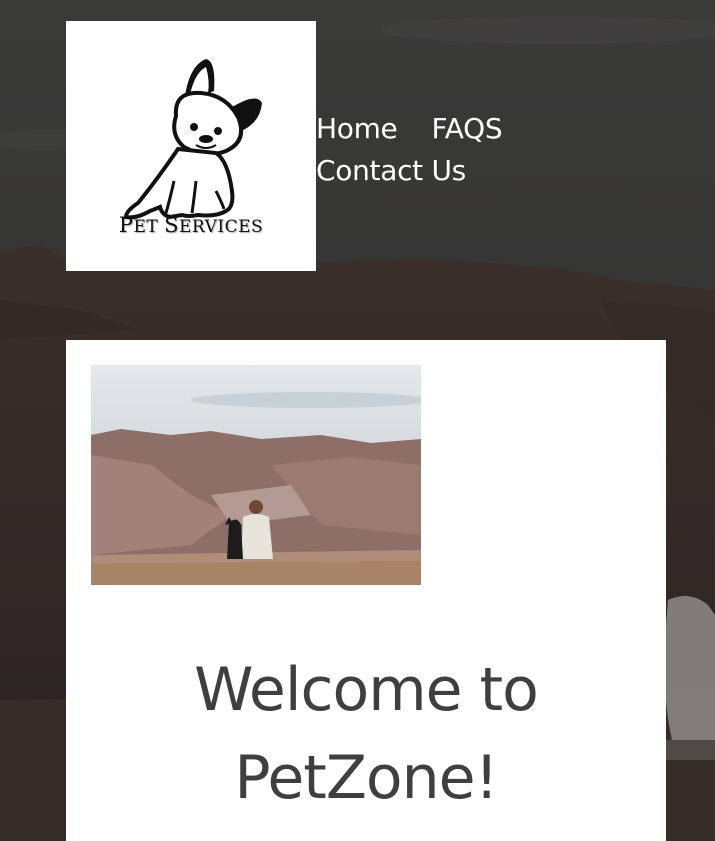 This screenshot has height=841, width=715. Describe the element at coordinates (391, 171) in the screenshot. I see `nav-link-contact-us: Contact Us` at that location.